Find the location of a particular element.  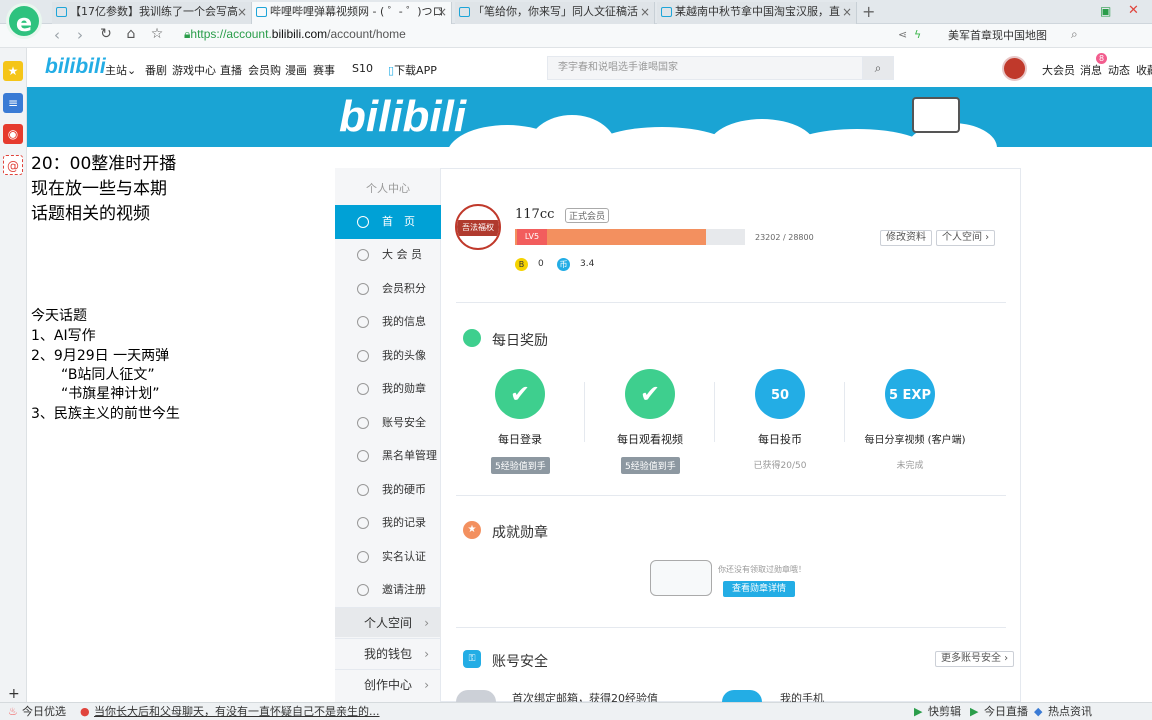

nav-vip: 大会员 is located at coordinates (1058, 70).